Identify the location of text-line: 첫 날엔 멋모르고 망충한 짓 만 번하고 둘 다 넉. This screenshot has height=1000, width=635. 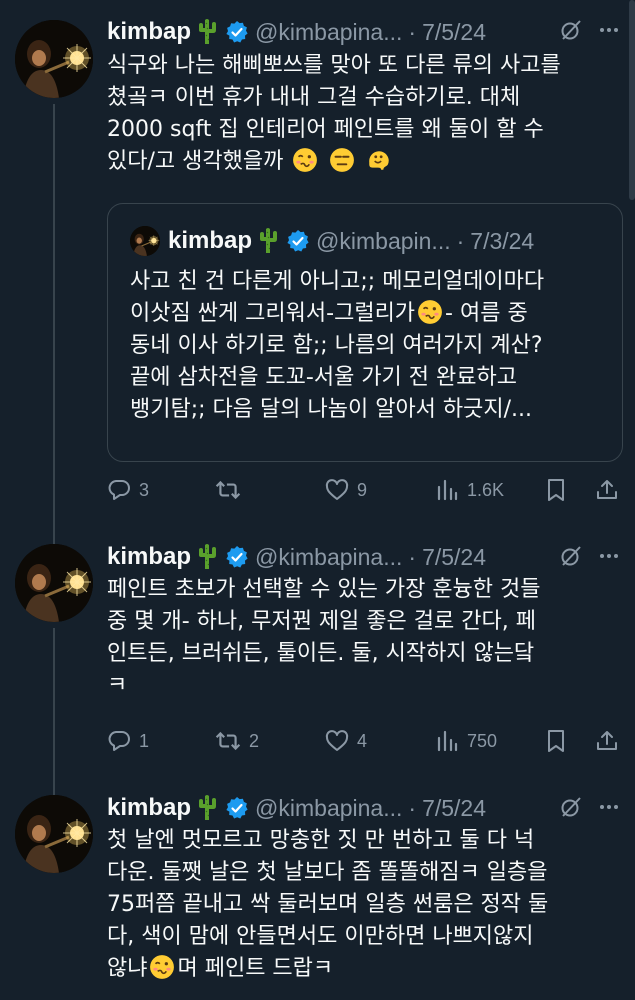
(321, 840).